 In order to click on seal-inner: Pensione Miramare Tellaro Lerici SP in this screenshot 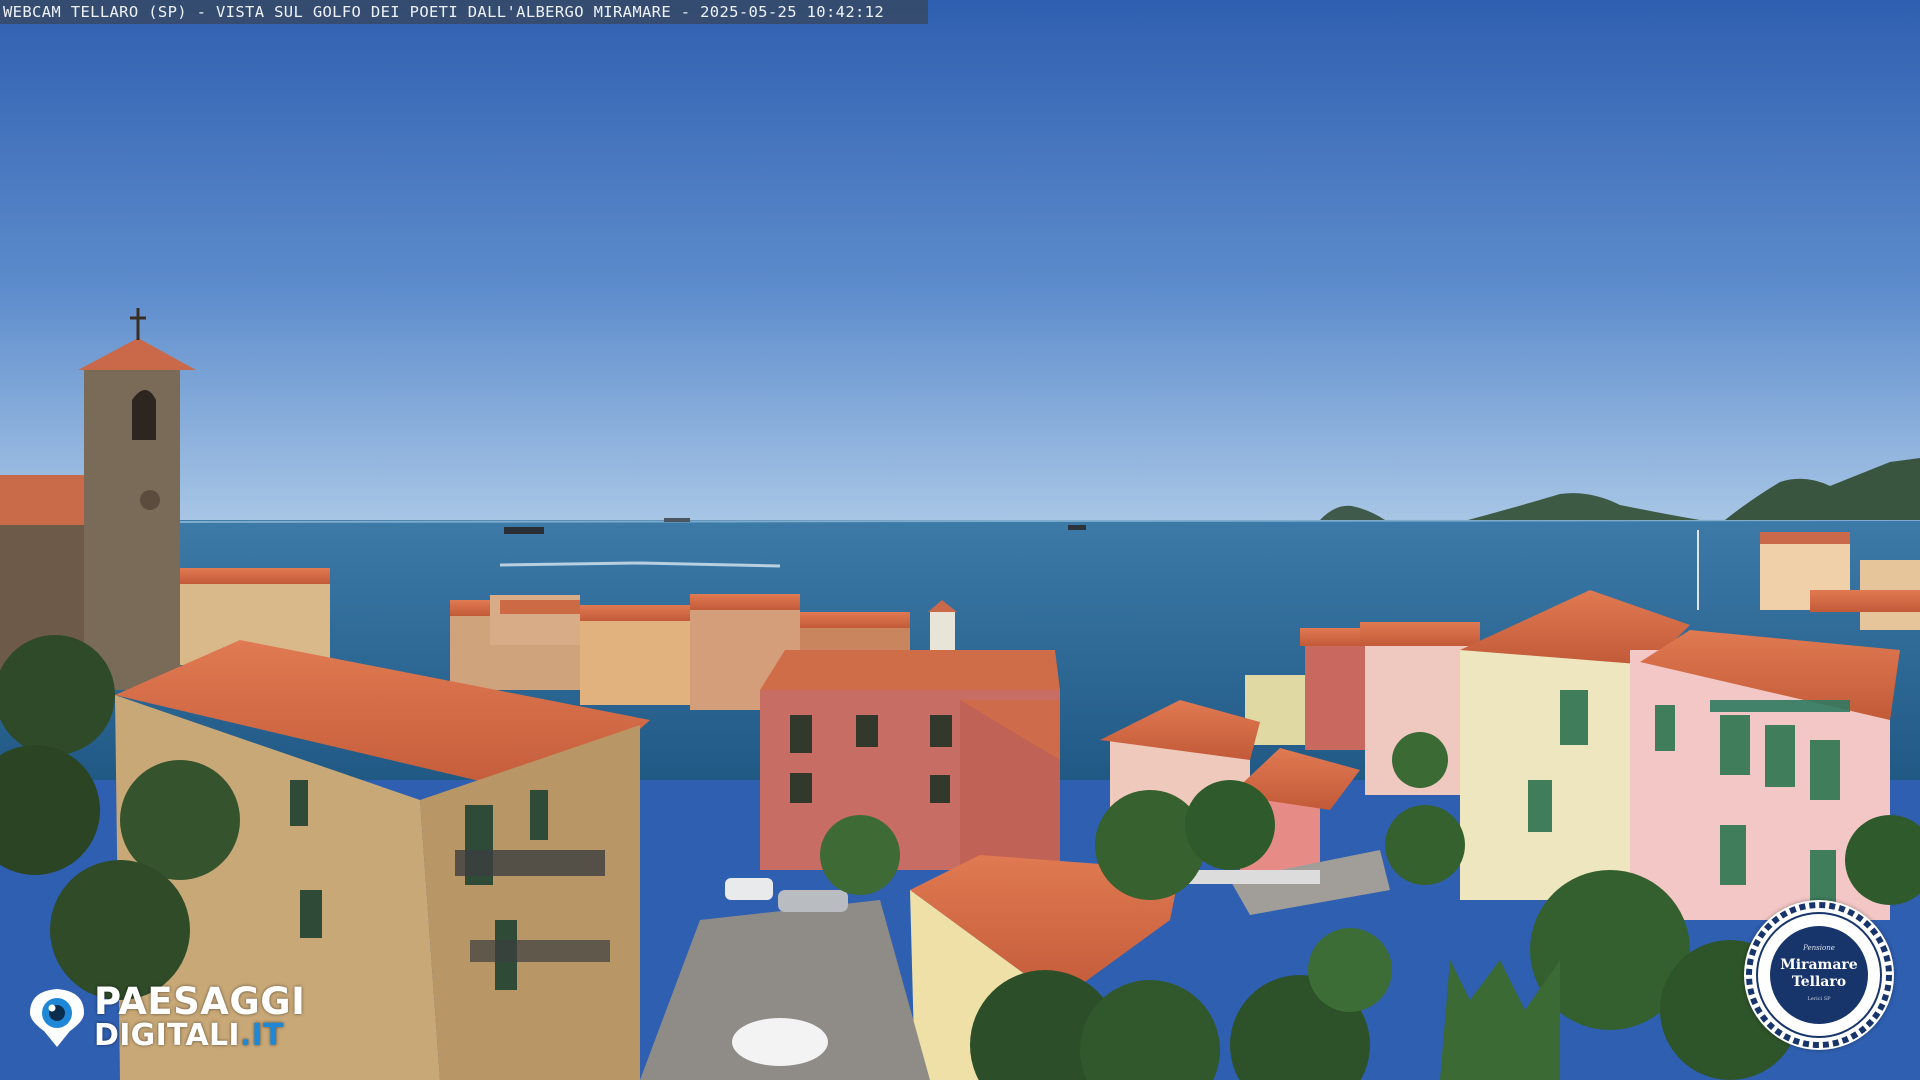, I will do `click(1819, 975)`.